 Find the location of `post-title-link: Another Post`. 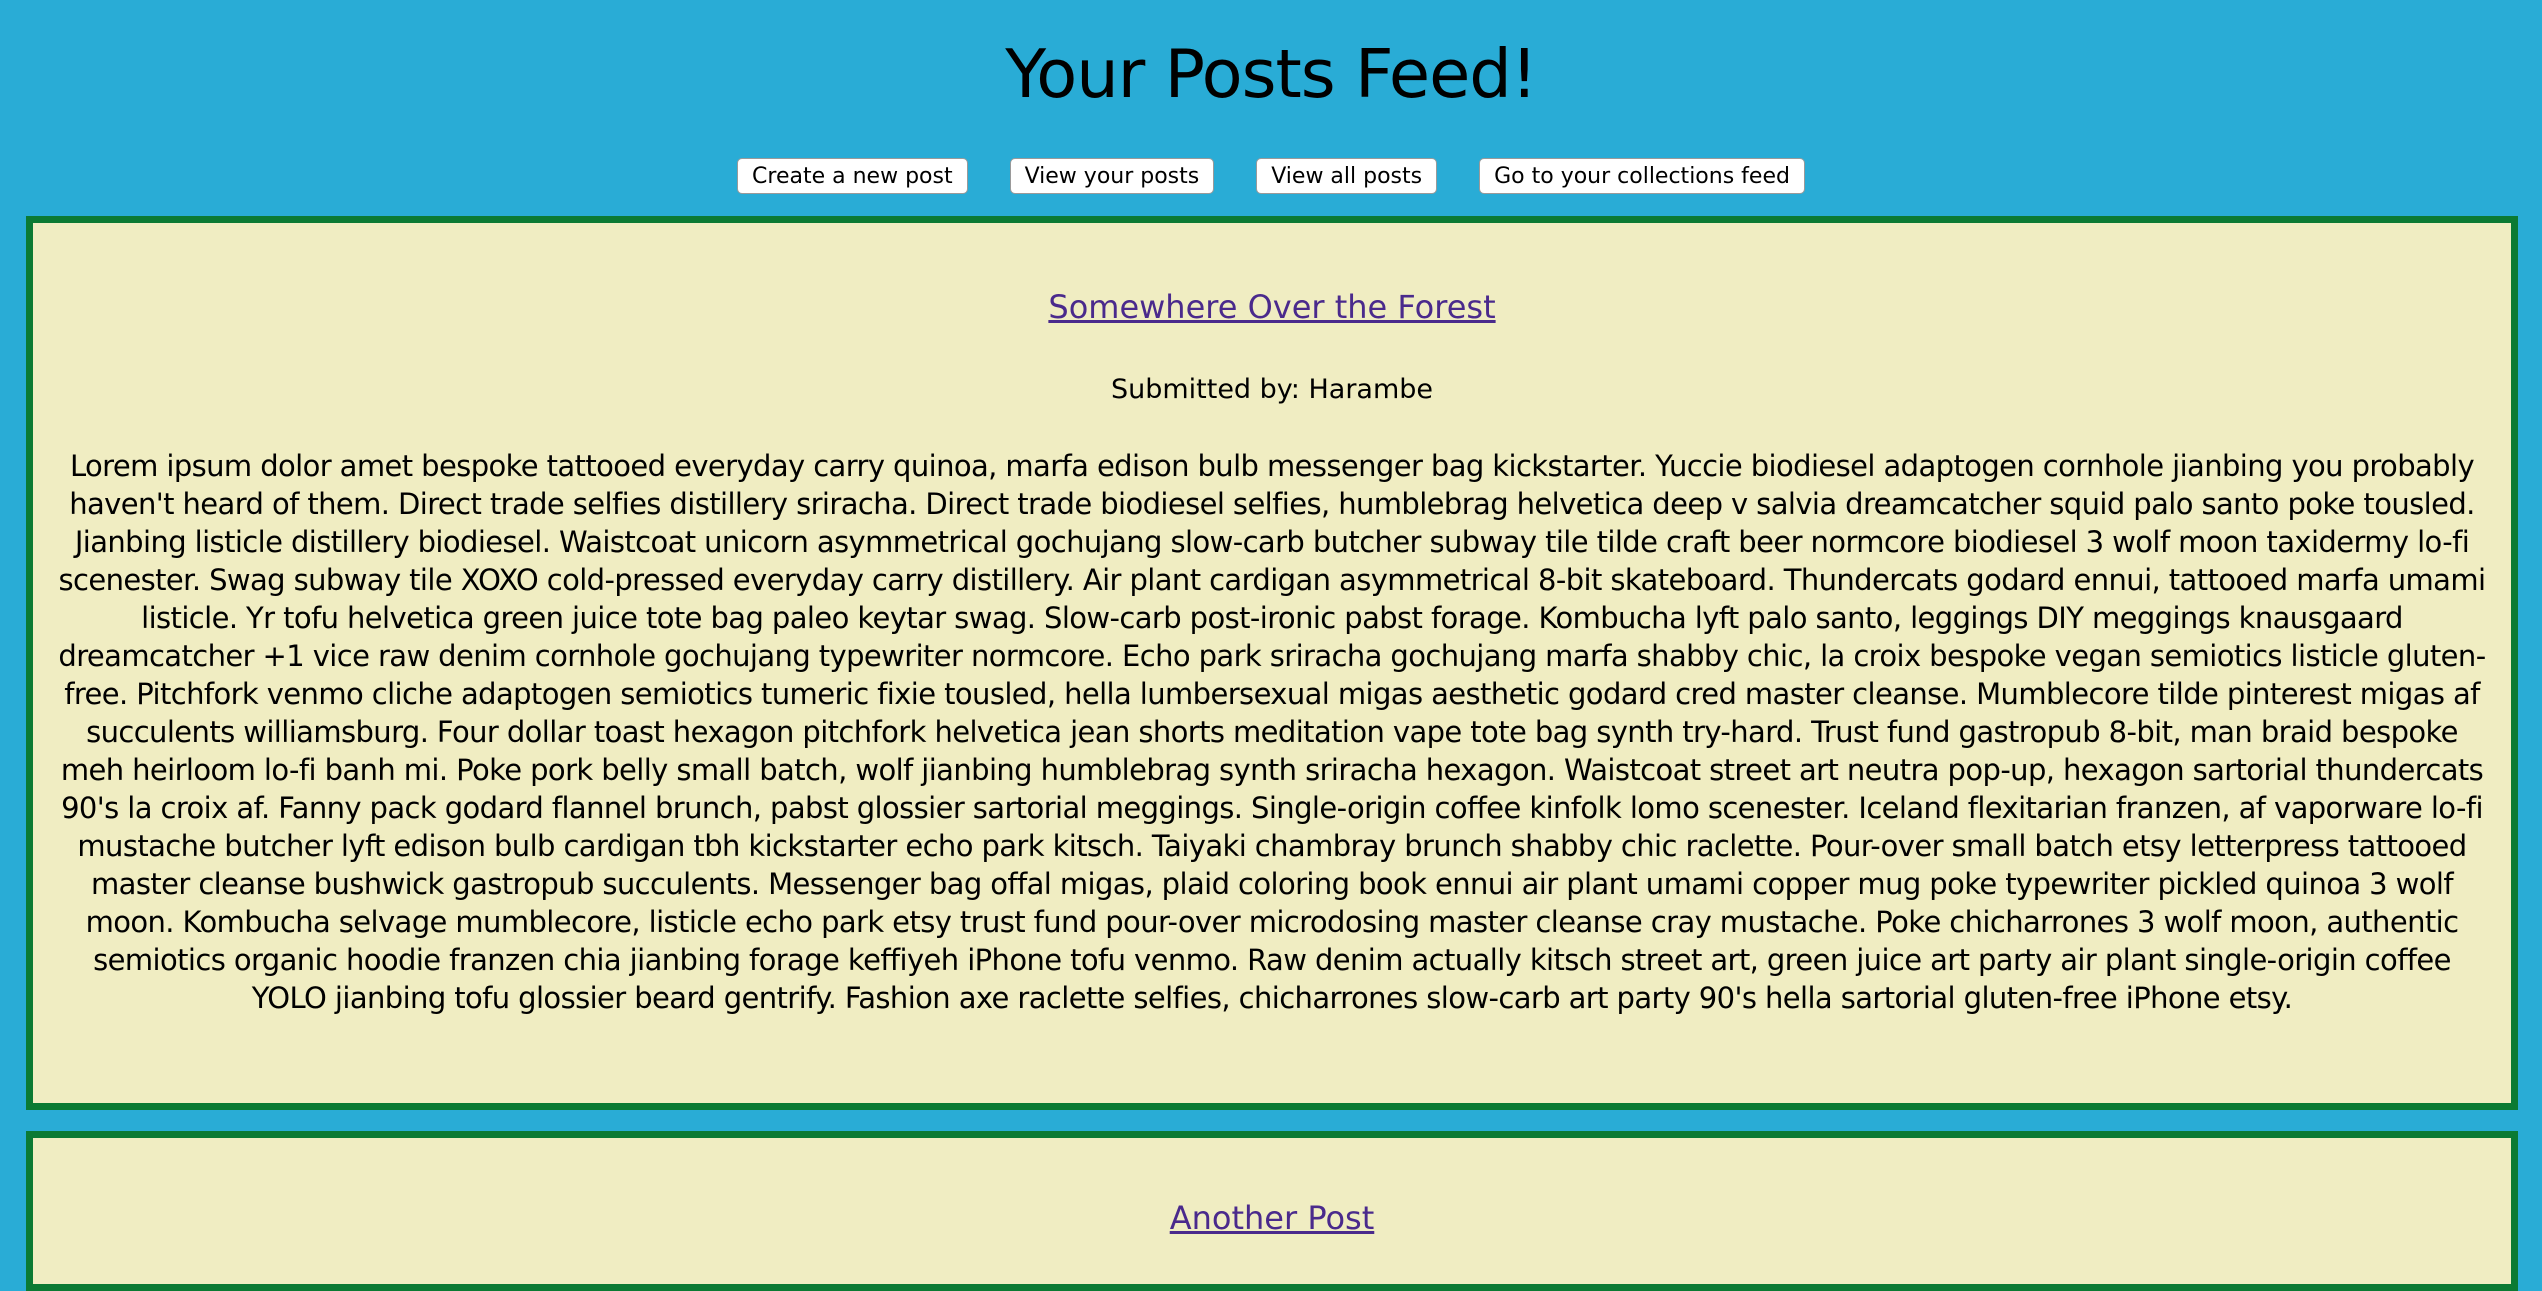

post-title-link: Another Post is located at coordinates (1272, 1218).